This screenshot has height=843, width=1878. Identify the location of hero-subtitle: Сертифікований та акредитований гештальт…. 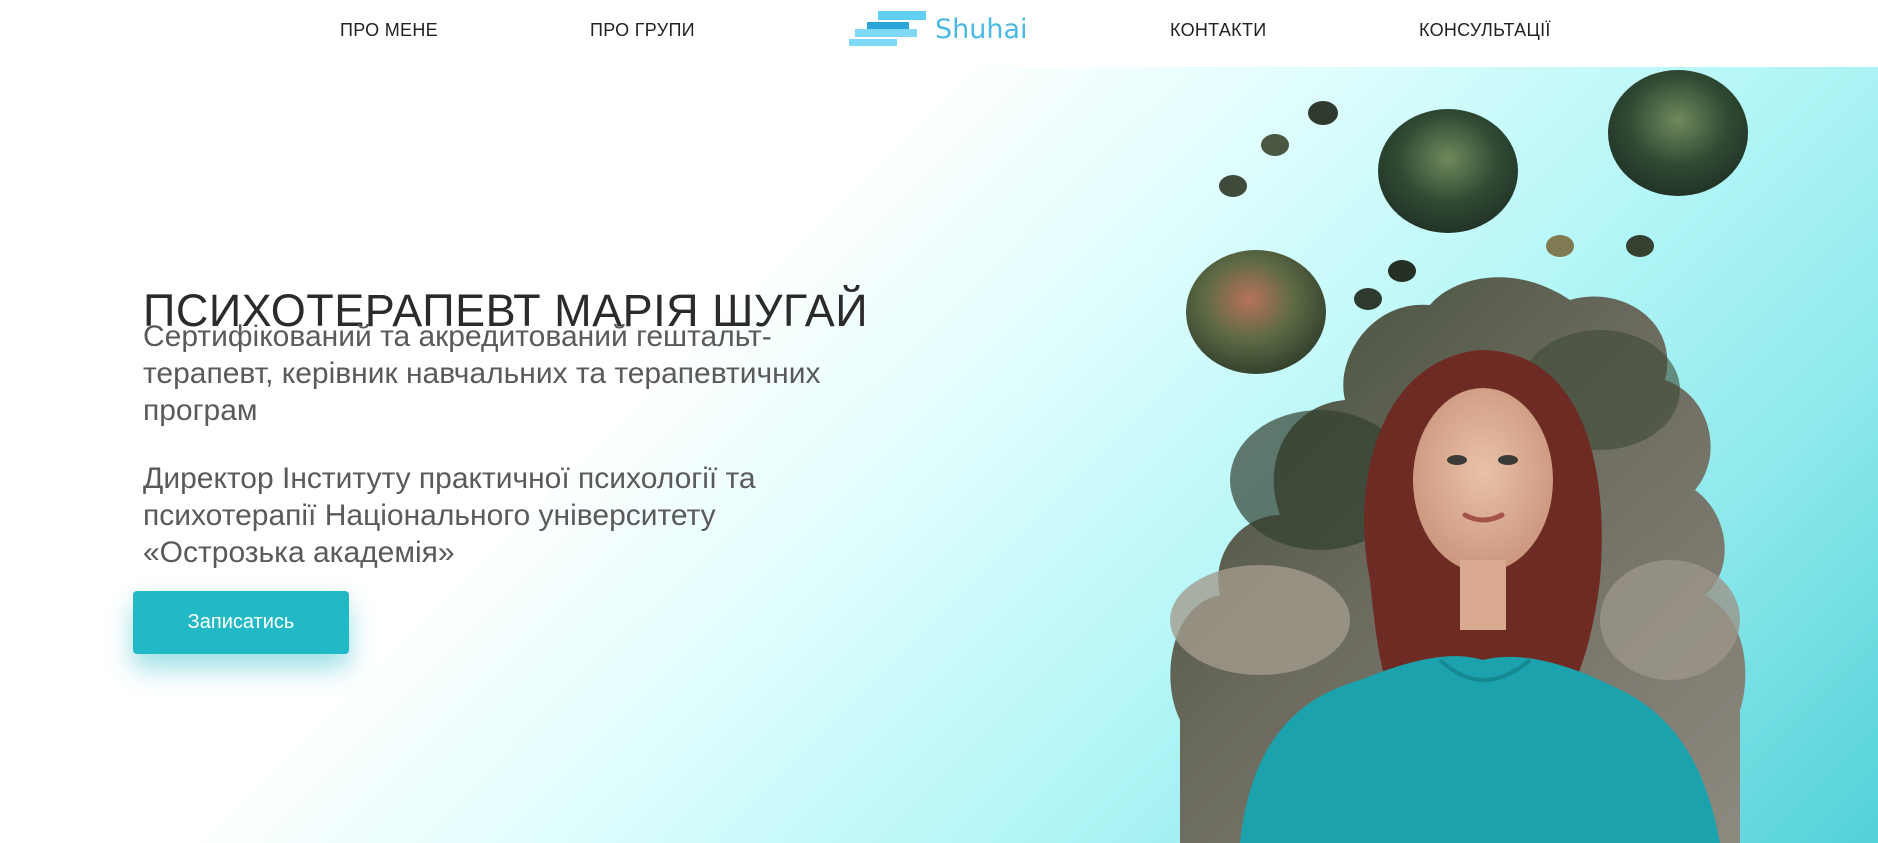
(482, 373).